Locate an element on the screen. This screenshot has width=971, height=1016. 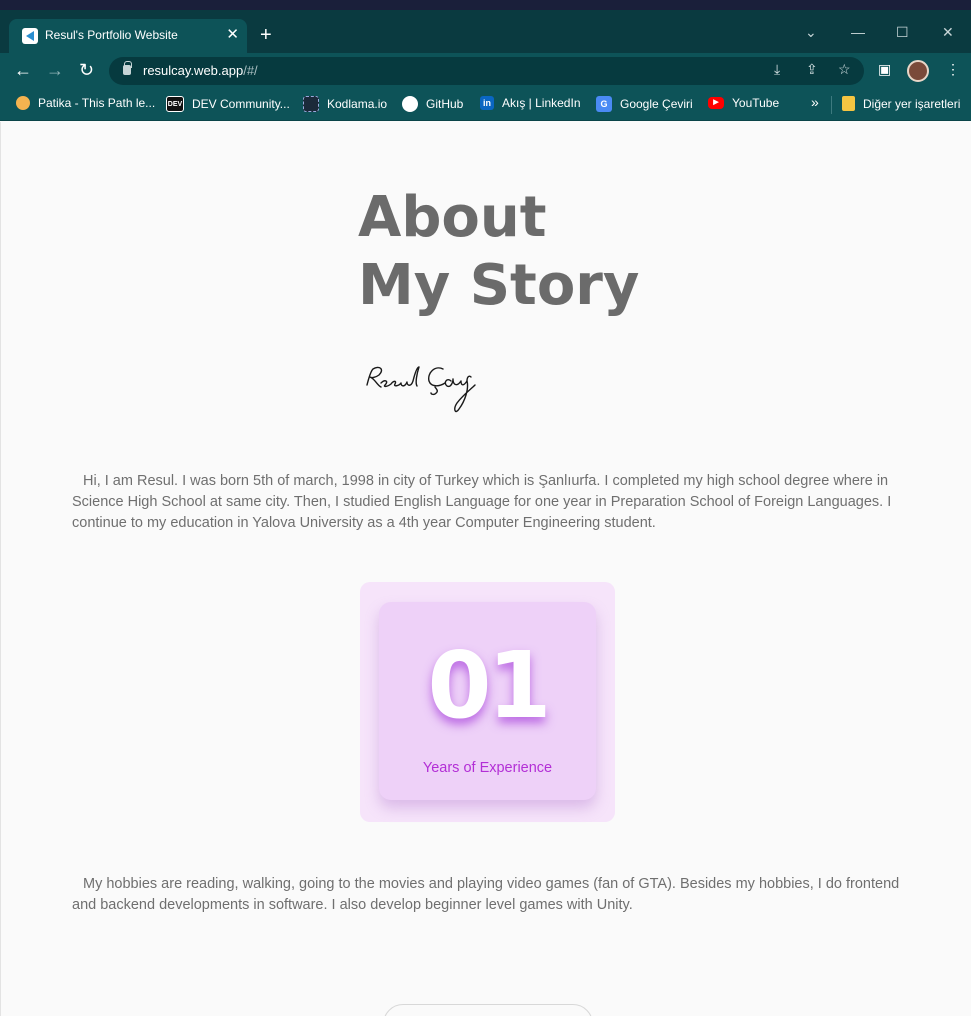
lock-icon is located at coordinates (127, 68).